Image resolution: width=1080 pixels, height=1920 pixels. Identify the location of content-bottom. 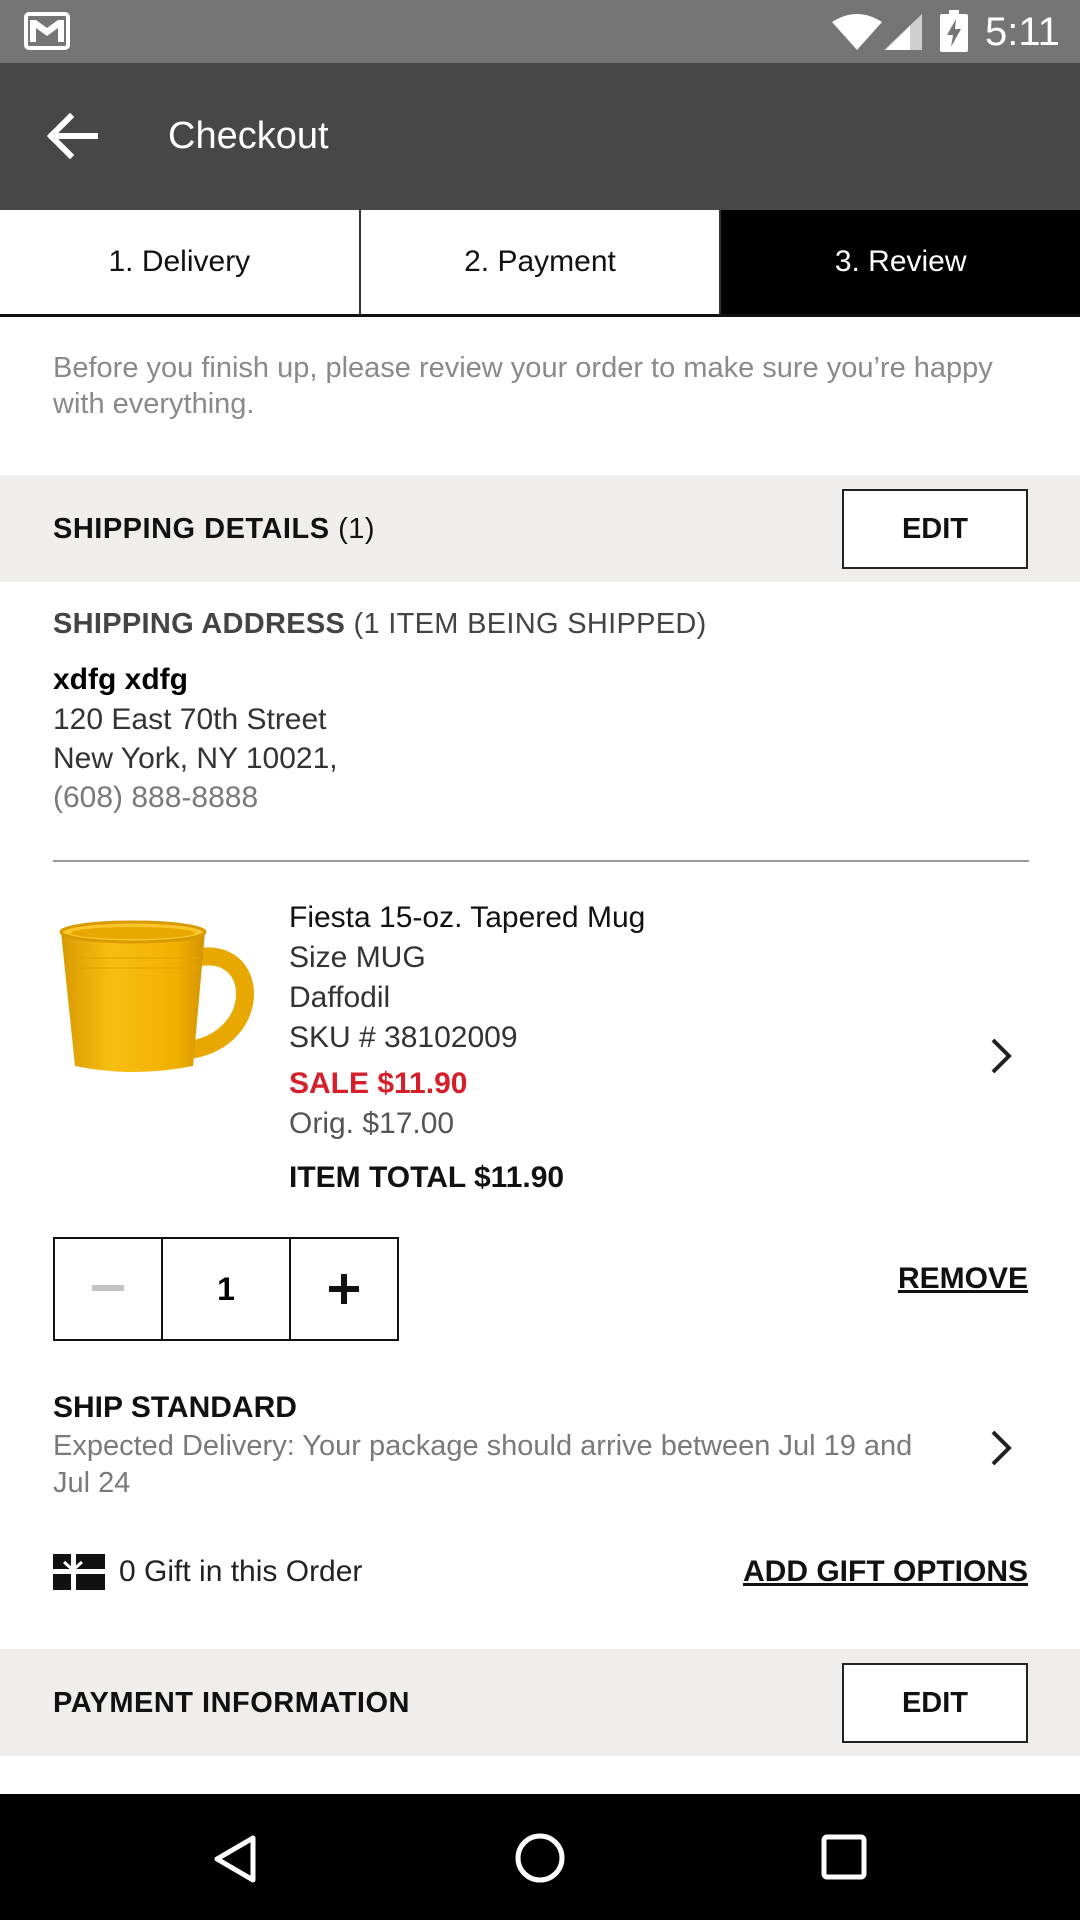
(540, 1775).